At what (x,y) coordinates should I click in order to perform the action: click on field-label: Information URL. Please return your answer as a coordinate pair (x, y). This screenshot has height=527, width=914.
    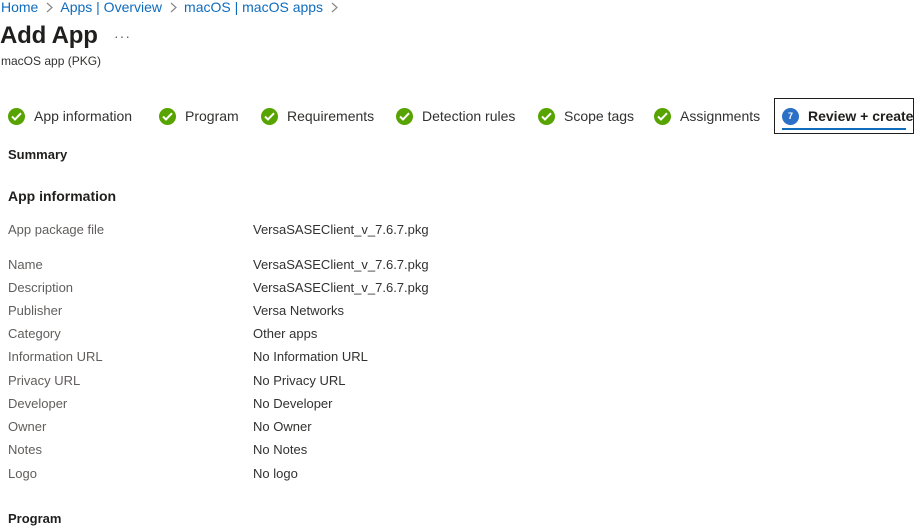
    Looking at the image, I should click on (55, 356).